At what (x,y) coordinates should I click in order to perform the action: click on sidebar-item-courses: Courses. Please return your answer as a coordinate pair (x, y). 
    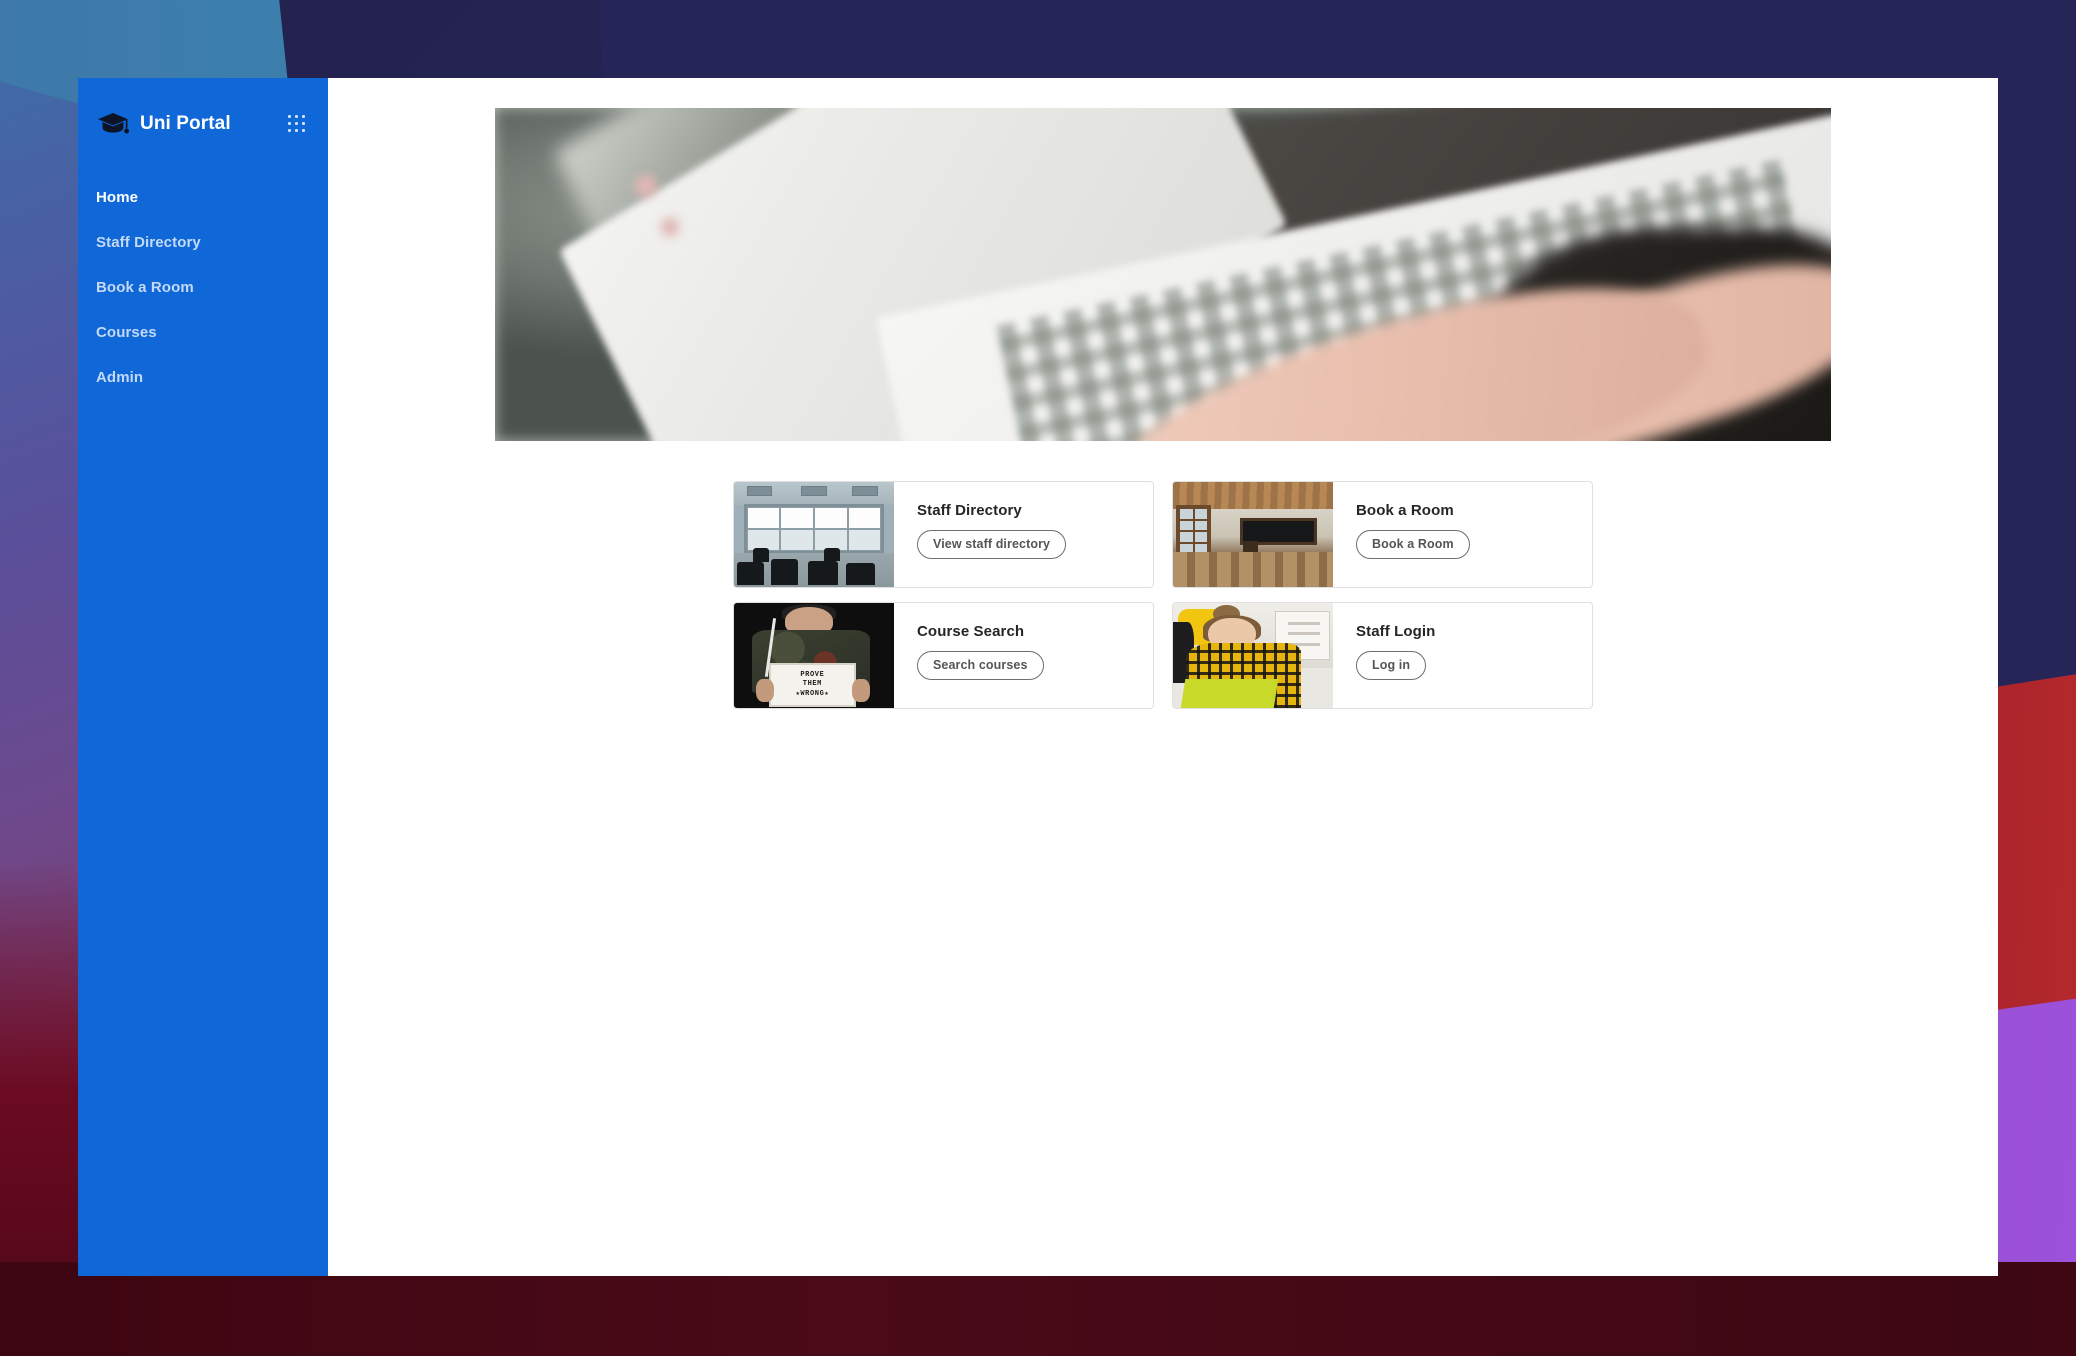
    Looking at the image, I should click on (212, 332).